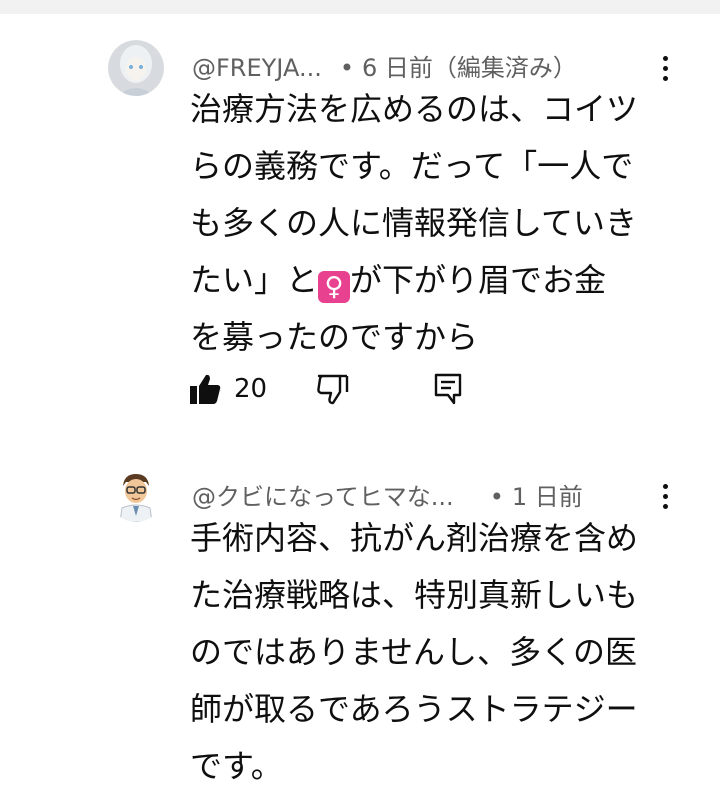  What do you see at coordinates (414, 652) in the screenshot?
I see `comment-line: のではありませんし、多くの医` at bounding box center [414, 652].